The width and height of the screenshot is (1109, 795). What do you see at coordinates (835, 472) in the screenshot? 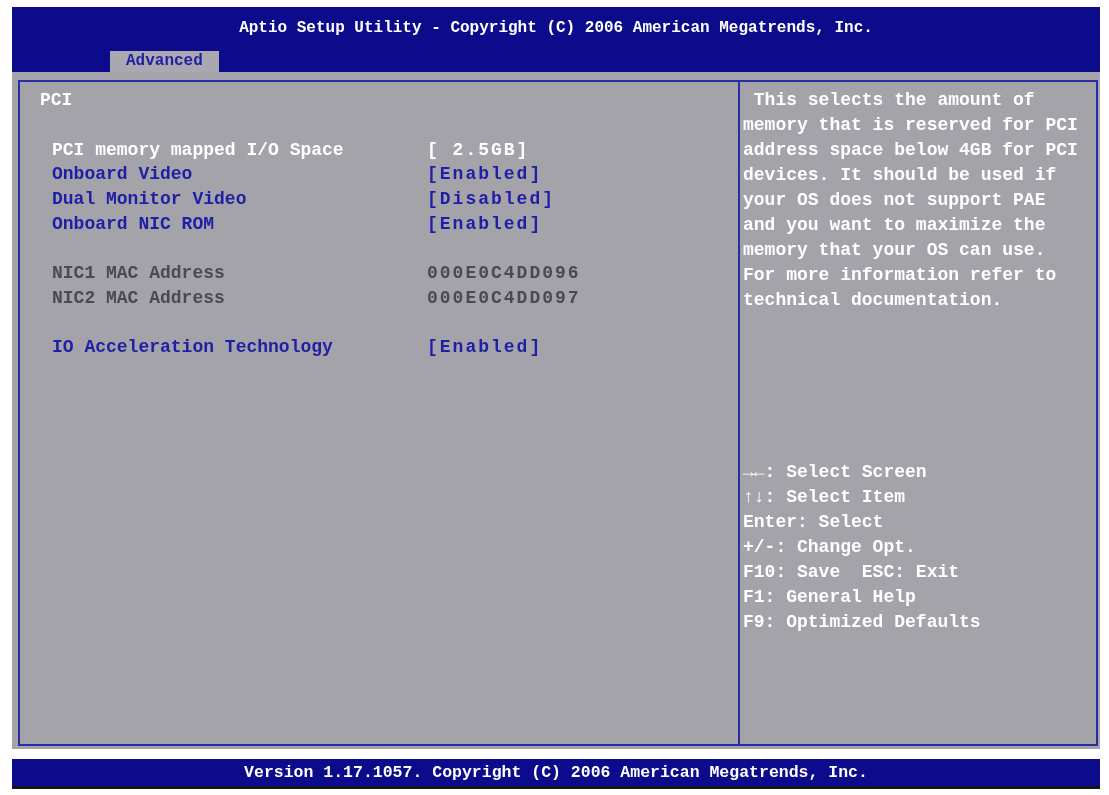
I see `key-hint: →←: Select Screen` at bounding box center [835, 472].